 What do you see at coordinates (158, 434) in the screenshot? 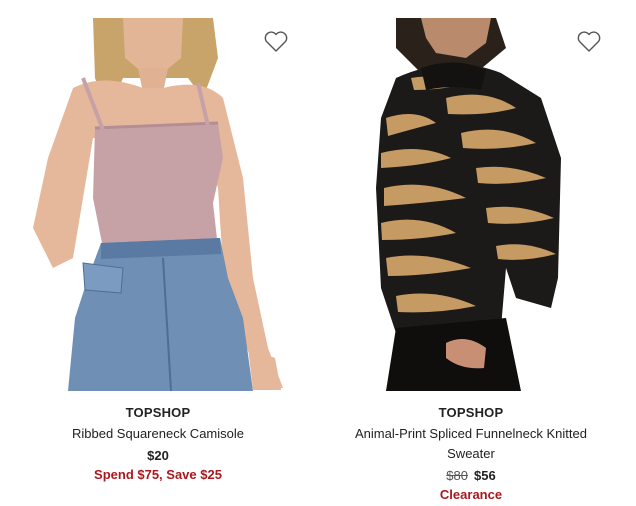
I see `product-name-link: Ribbed Squareneck Camisole` at bounding box center [158, 434].